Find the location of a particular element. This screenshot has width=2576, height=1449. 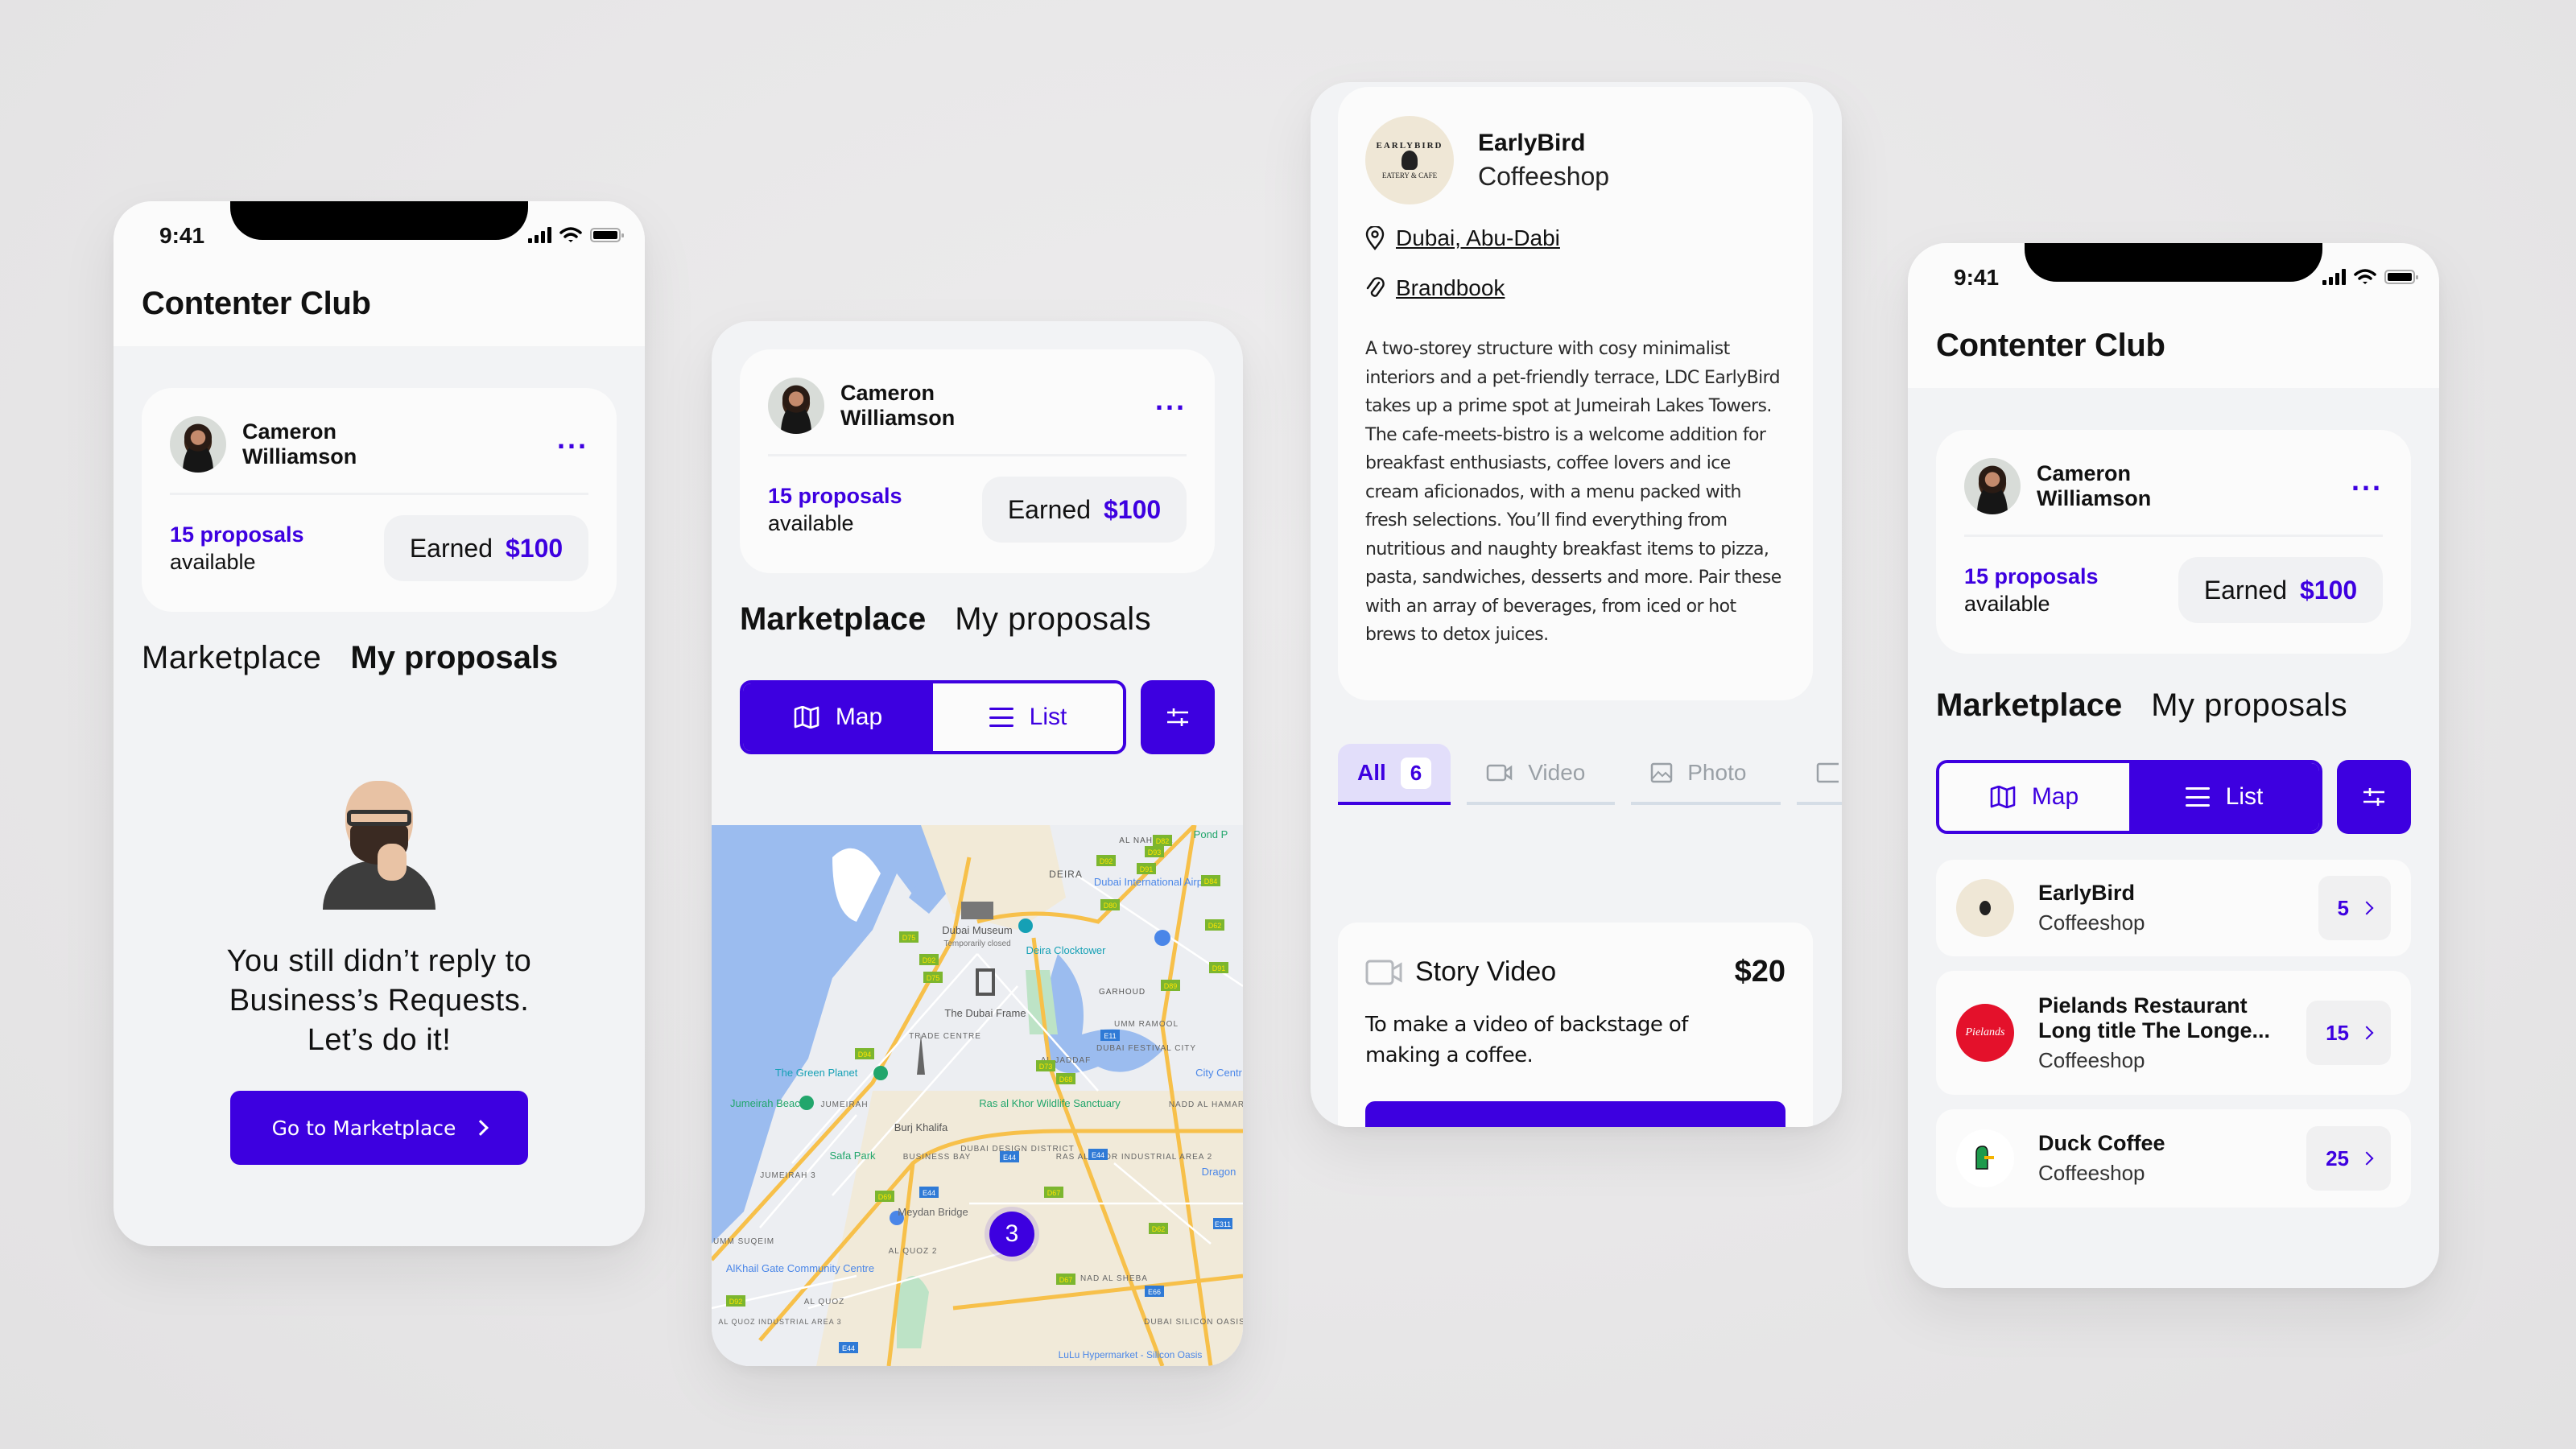

road-shield: E311 is located at coordinates (1222, 1223).